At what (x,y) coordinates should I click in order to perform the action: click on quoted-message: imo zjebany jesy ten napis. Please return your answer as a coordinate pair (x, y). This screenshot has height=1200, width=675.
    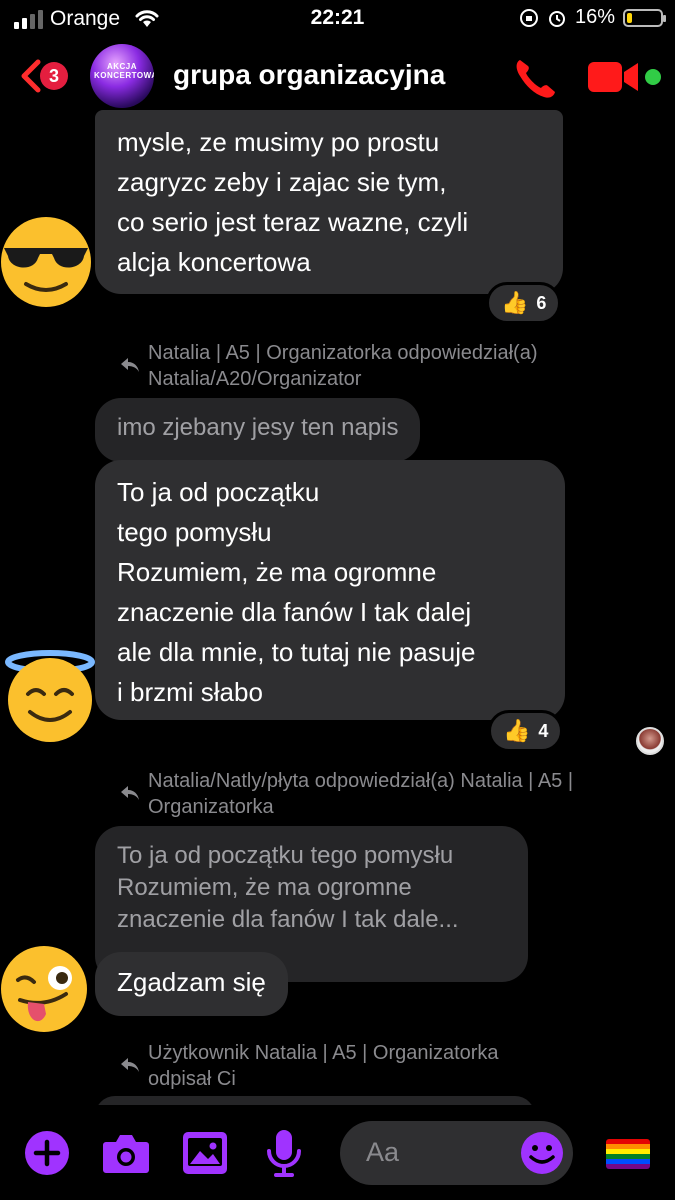
    Looking at the image, I should click on (258, 430).